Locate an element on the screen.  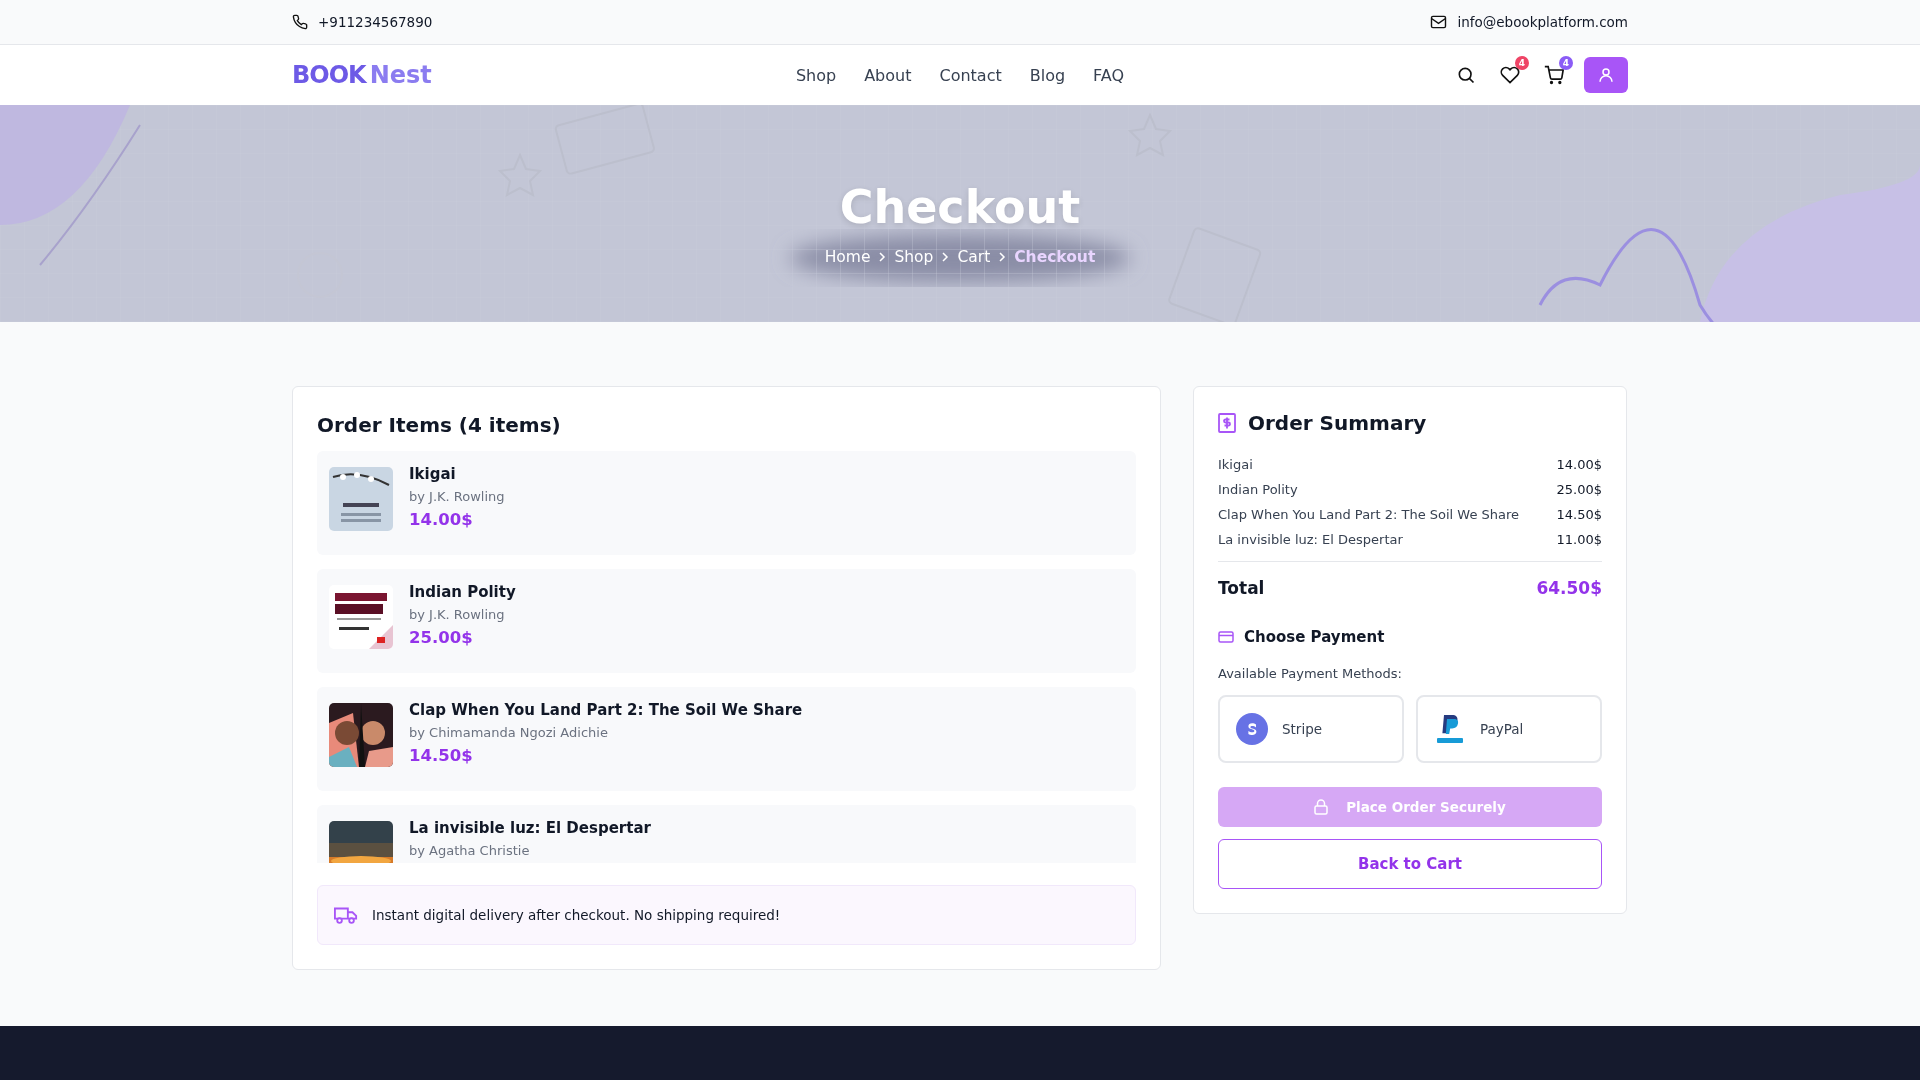
book-title: Indian Polity is located at coordinates (462, 592).